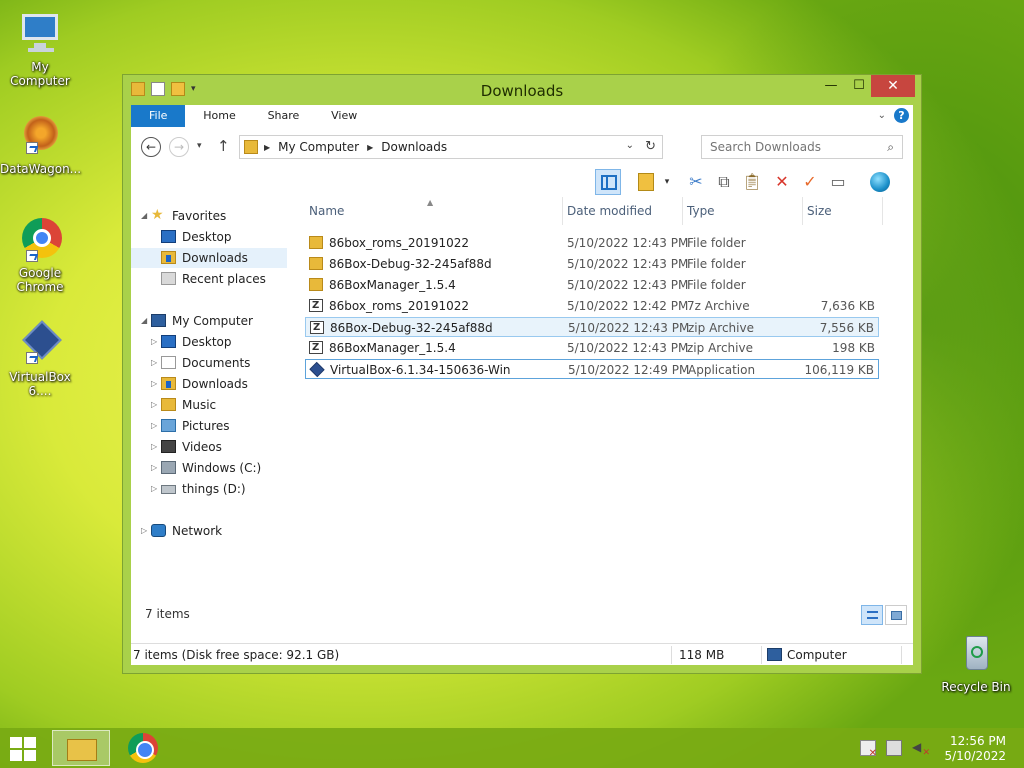 Image resolution: width=1024 pixels, height=768 pixels. I want to click on paste-icon: 📋︎, so click(752, 182).